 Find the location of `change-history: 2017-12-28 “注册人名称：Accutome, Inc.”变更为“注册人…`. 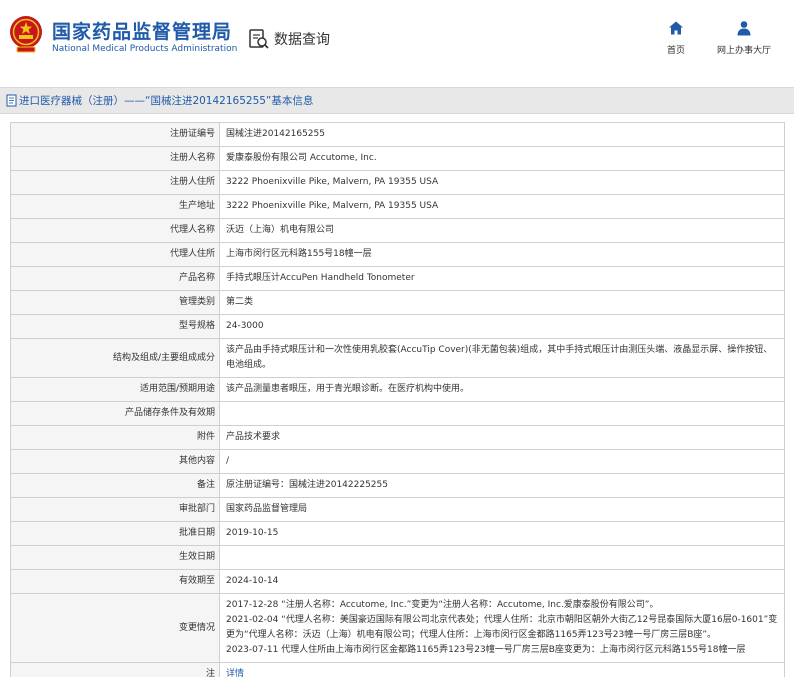

change-history: 2017-12-28 “注册人名称：Accutome, Inc.”变更为“注册人… is located at coordinates (502, 628).